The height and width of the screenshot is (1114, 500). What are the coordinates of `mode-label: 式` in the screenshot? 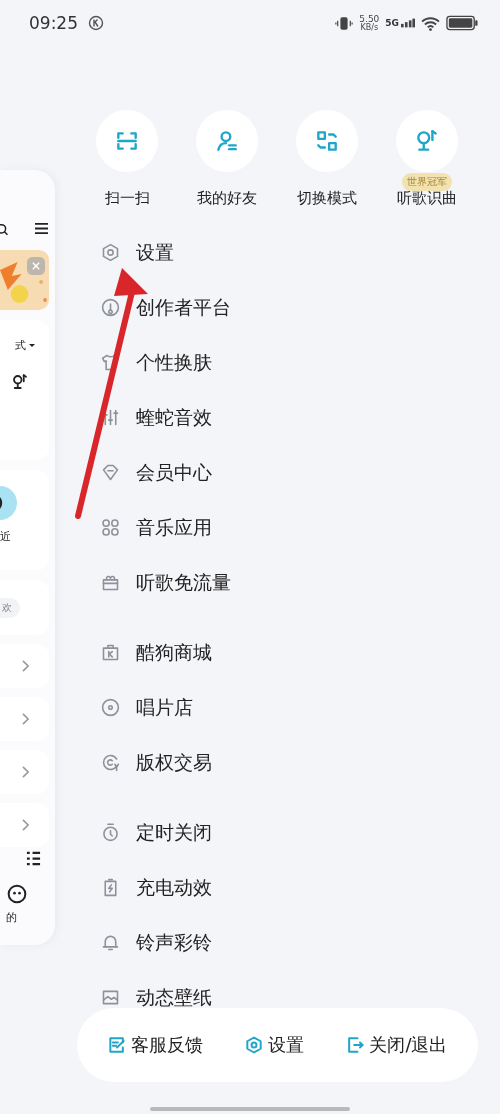 It's located at (20, 345).